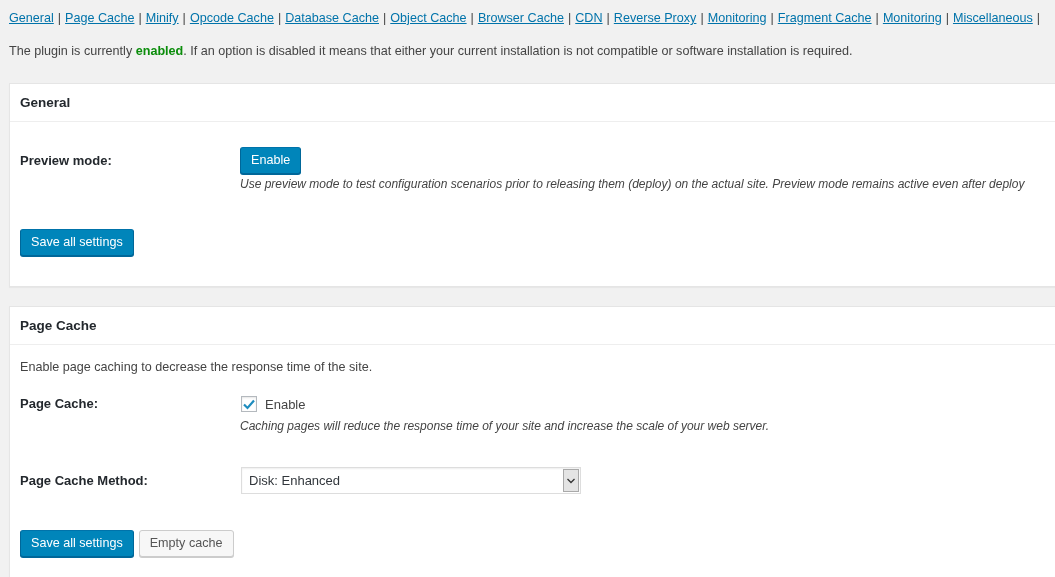 The image size is (1055, 577). Describe the element at coordinates (197, 367) in the screenshot. I see `section-intro: Enable page caching to decrease the response time of the site.` at that location.